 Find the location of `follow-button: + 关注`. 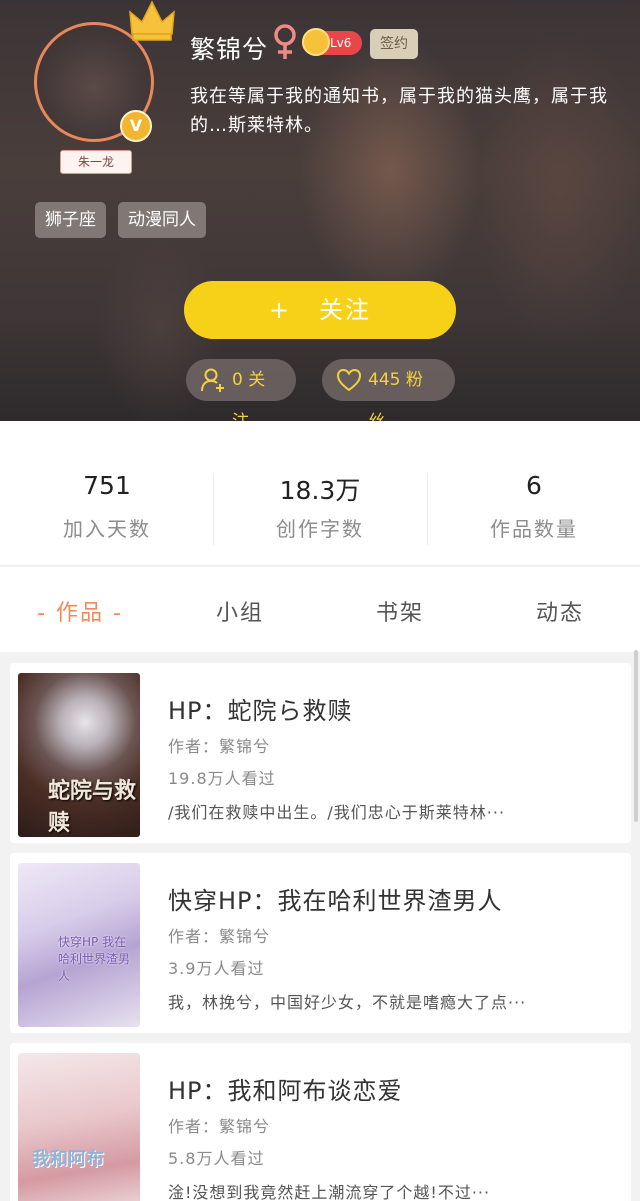

follow-button: + 关注 is located at coordinates (320, 310).